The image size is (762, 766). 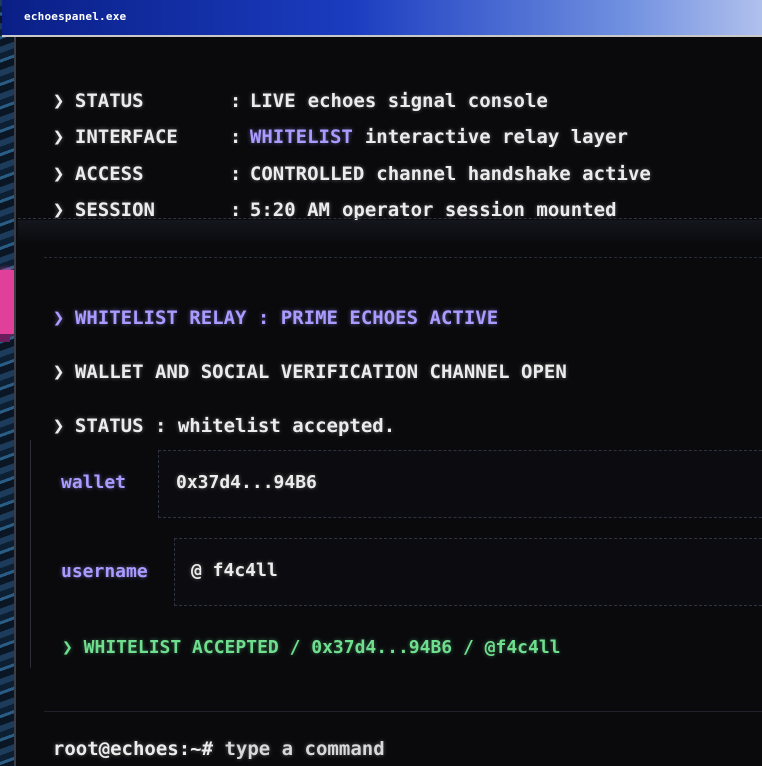 I want to click on window-titlebar: echoespanel.exe, so click(x=382, y=18).